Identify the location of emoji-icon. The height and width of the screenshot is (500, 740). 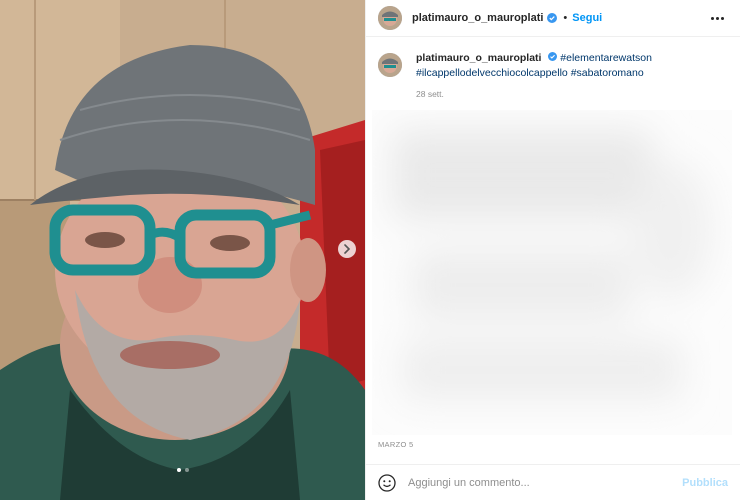
(387, 482).